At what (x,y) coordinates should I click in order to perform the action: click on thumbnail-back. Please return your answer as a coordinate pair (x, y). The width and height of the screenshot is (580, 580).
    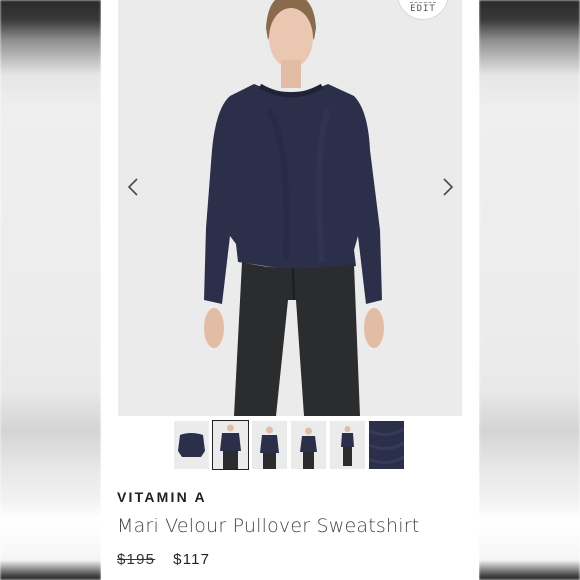
    Looking at the image, I should click on (308, 445).